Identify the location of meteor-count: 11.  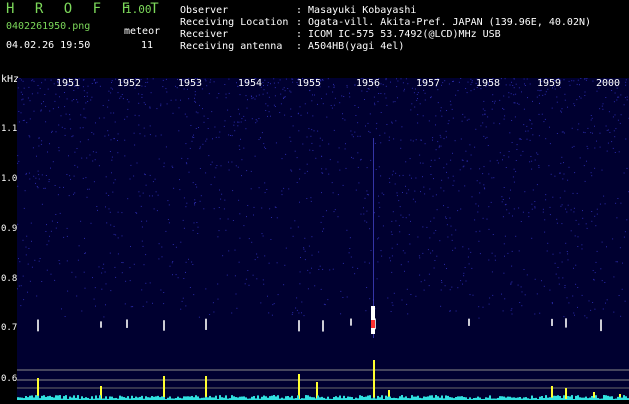
(147, 45).